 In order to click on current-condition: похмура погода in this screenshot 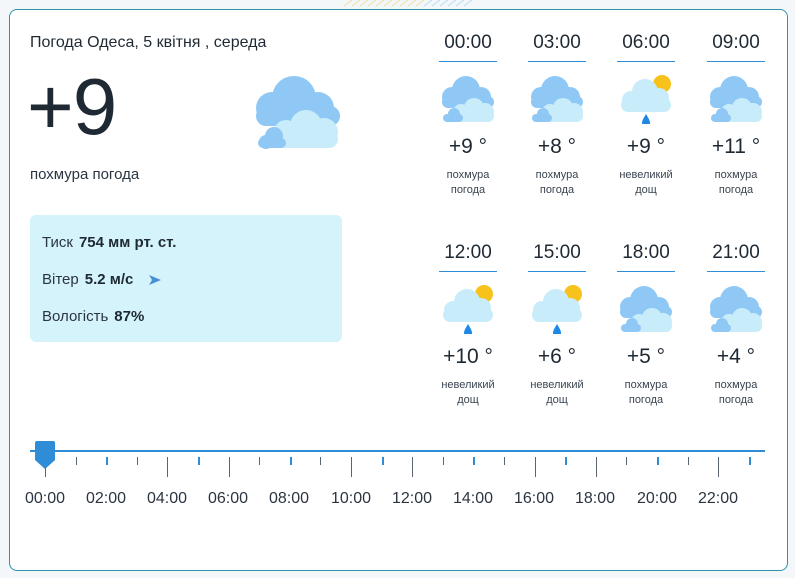, I will do `click(85, 174)`.